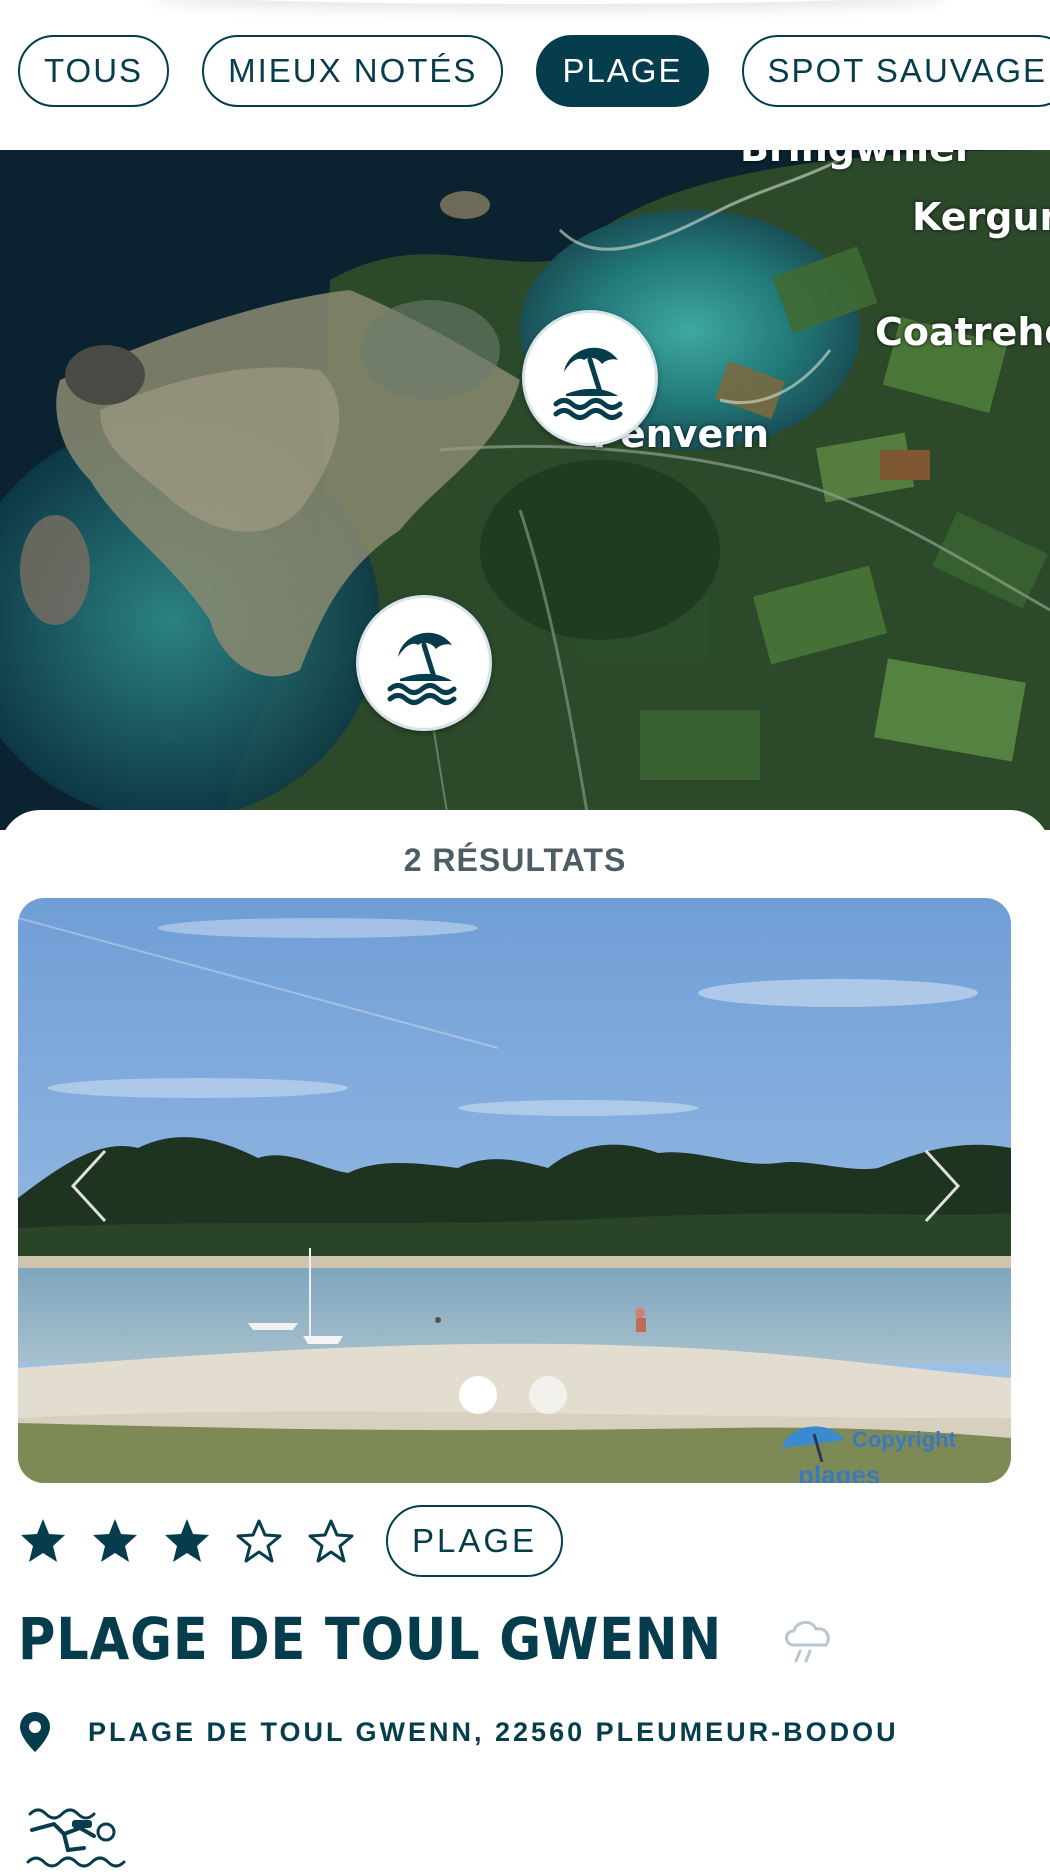 This screenshot has width=1050, height=1876. Describe the element at coordinates (622, 71) in the screenshot. I see `filter-chip-plage: PLAGE` at that location.